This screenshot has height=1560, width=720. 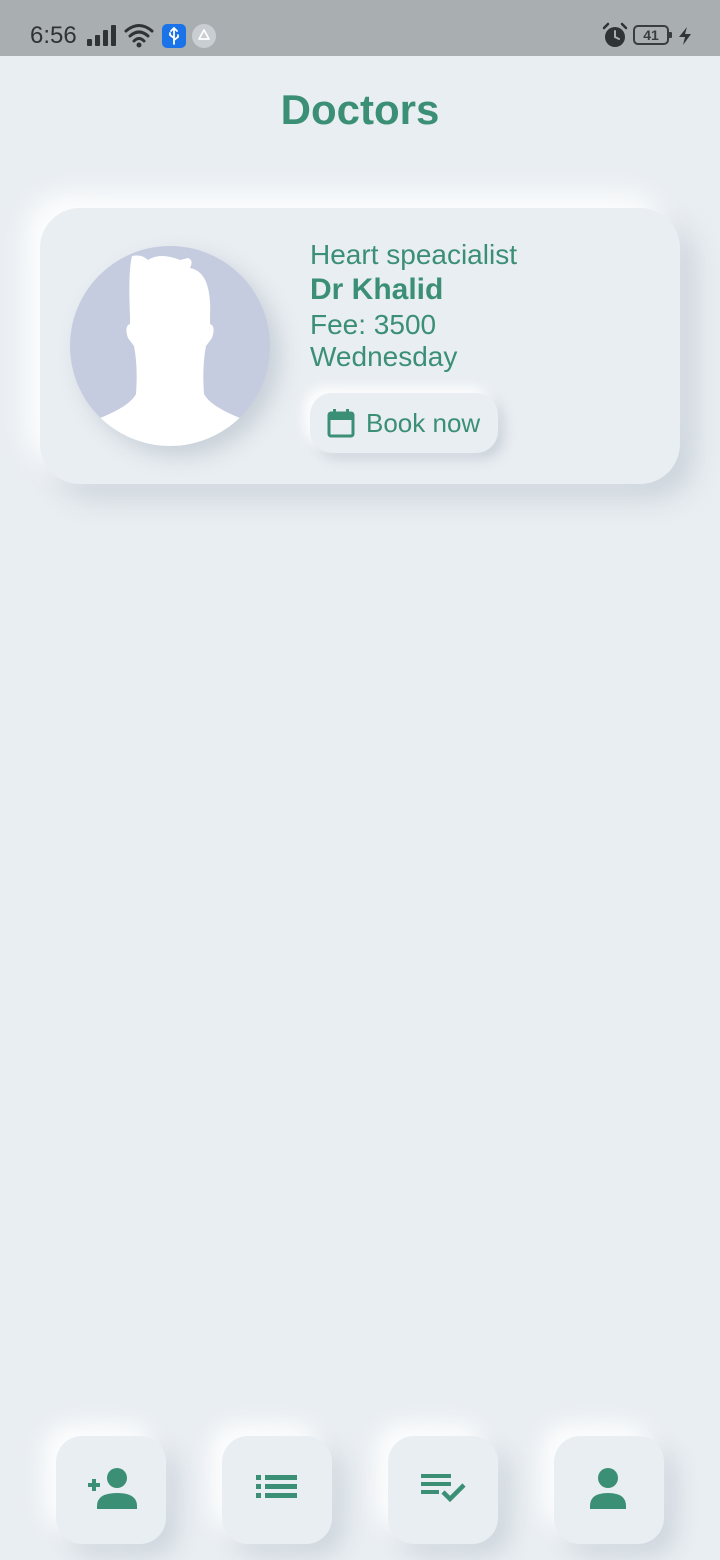 I want to click on nav-checklist-button, so click(x=443, y=1490).